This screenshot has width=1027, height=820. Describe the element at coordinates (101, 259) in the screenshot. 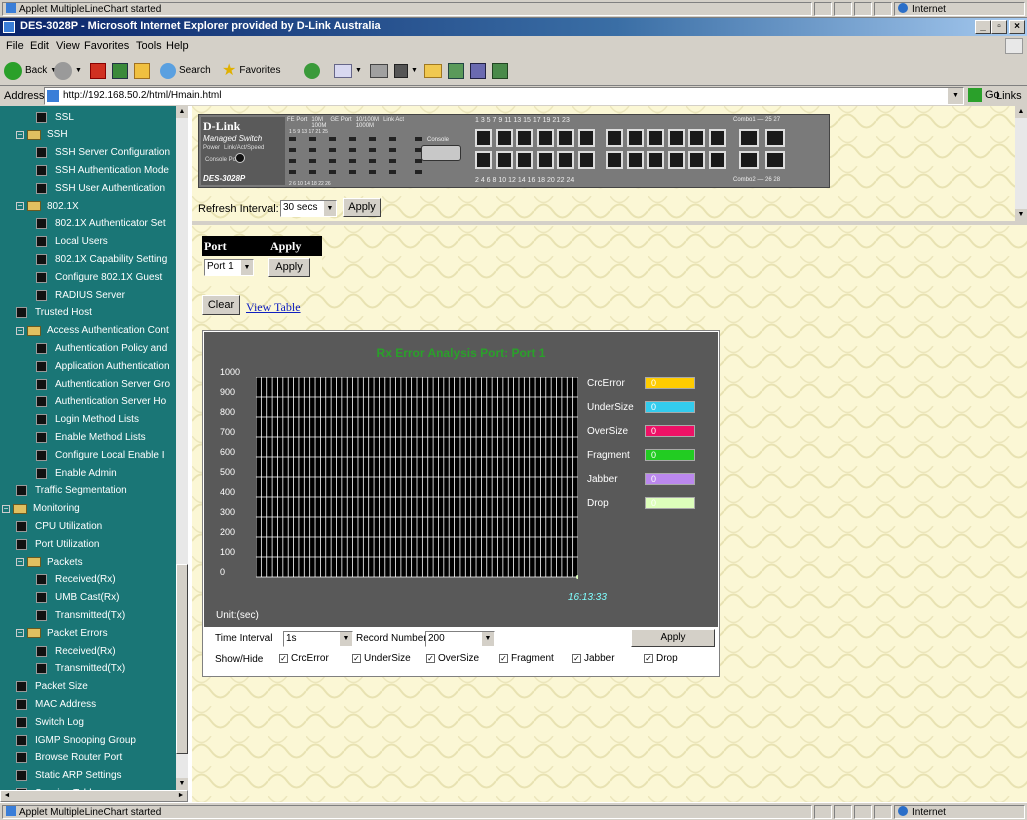

I see `sidebar-item: 802.1X Capability Setting` at that location.